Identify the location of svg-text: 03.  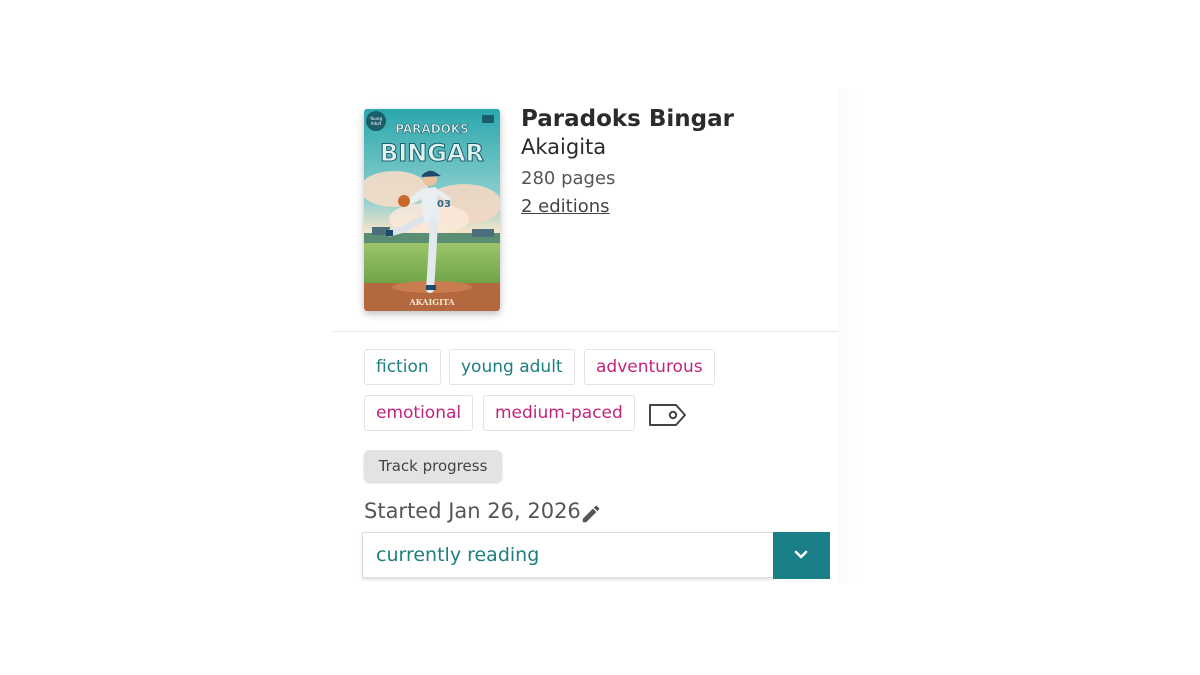
(444, 204).